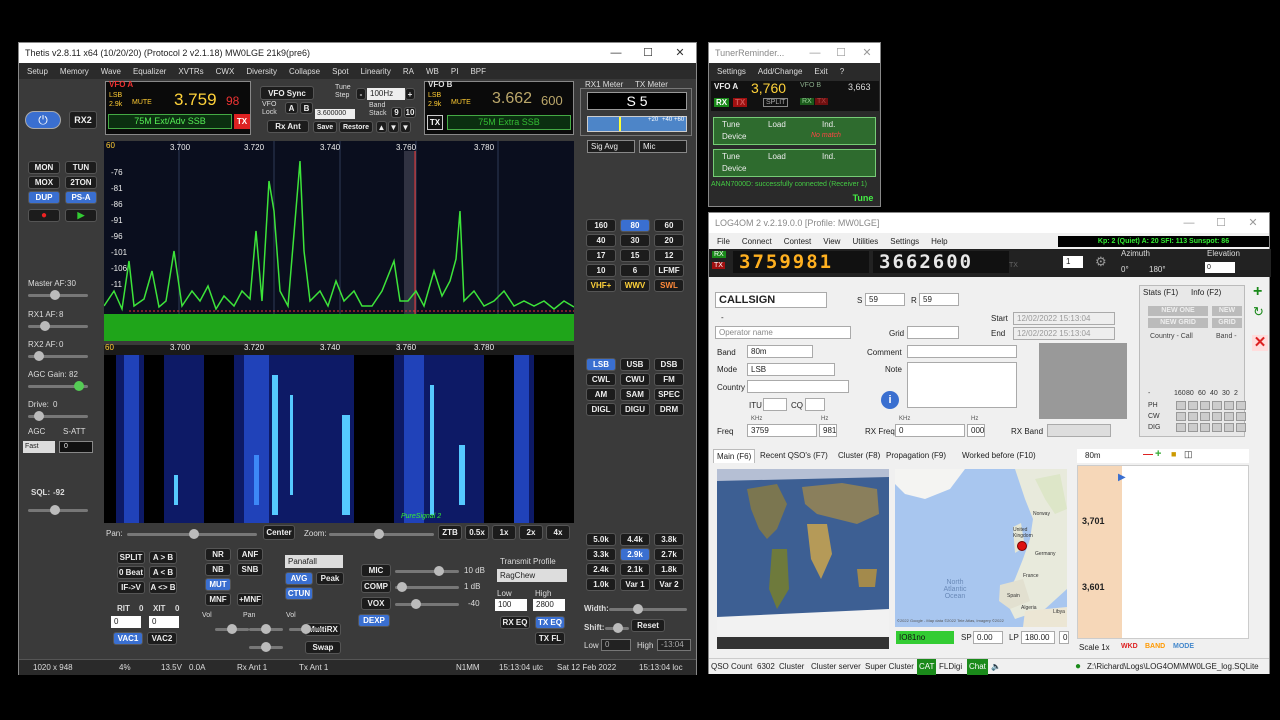 The width and height of the screenshot is (1280, 720). I want to click on dexp-button: DEXP, so click(374, 620).